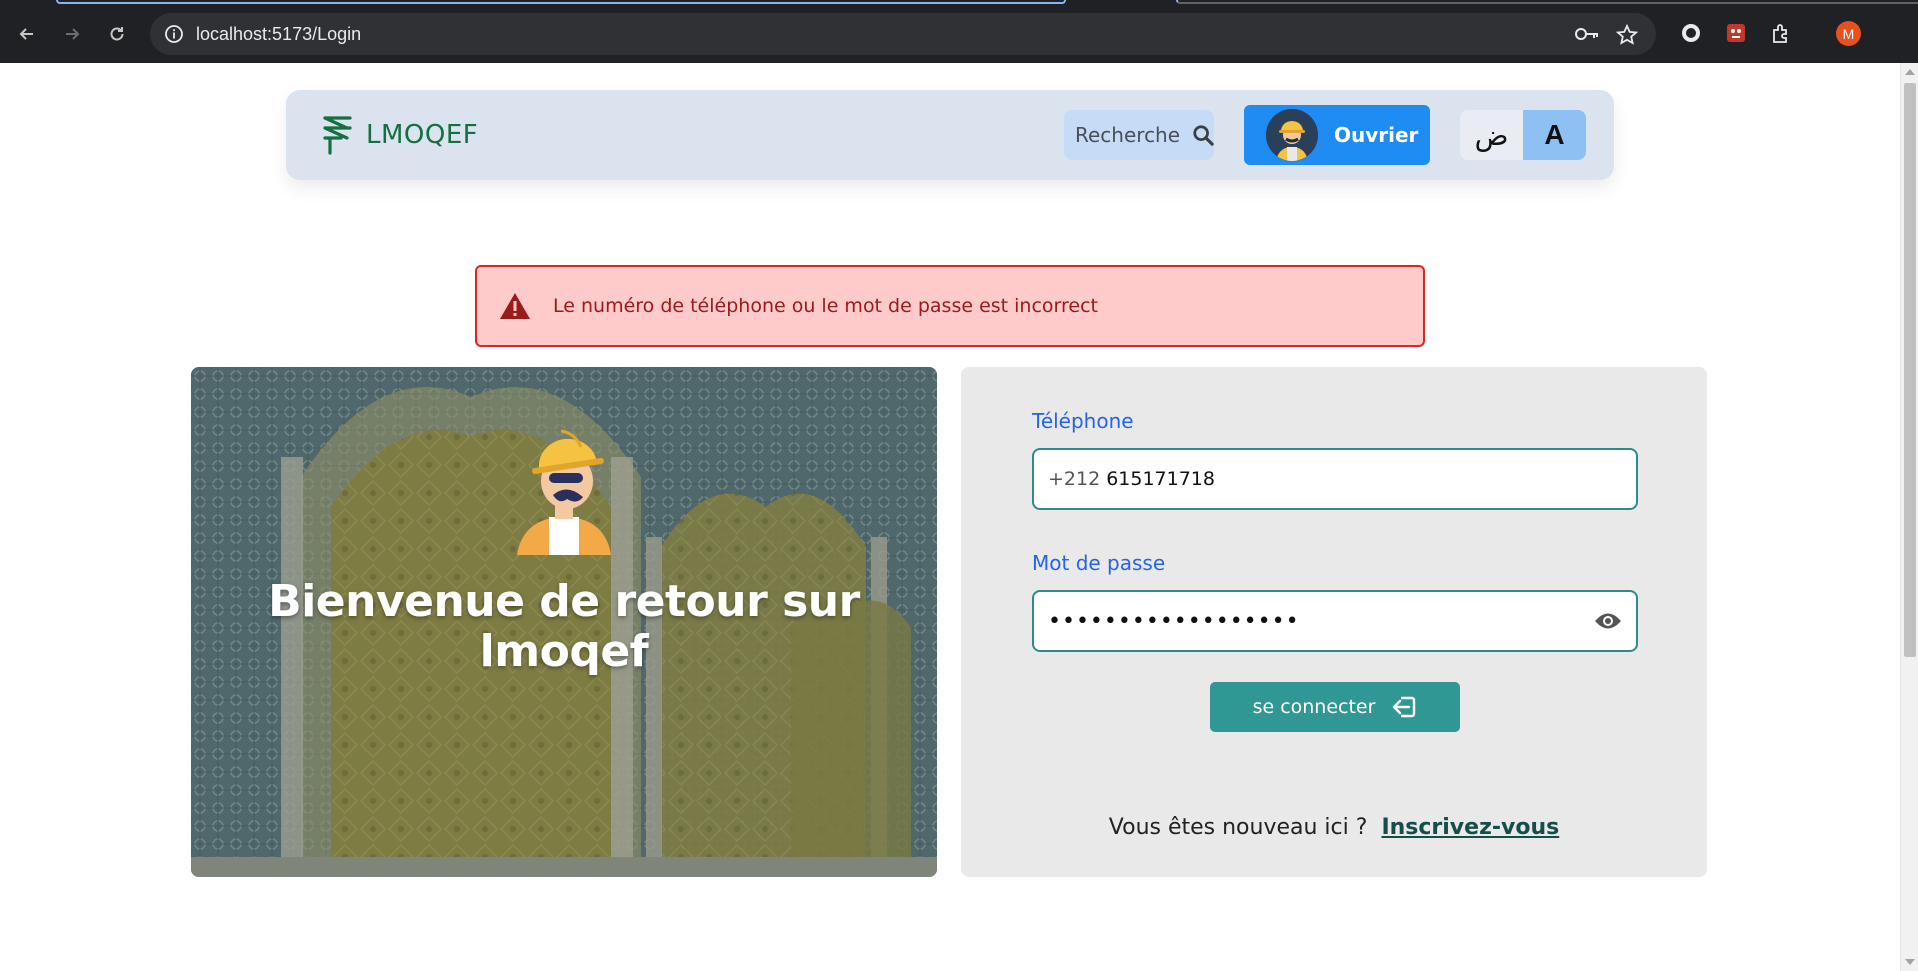 The width and height of the screenshot is (1918, 971). I want to click on hero-title: Bienvenue de retour sur lmoqef, so click(564, 627).